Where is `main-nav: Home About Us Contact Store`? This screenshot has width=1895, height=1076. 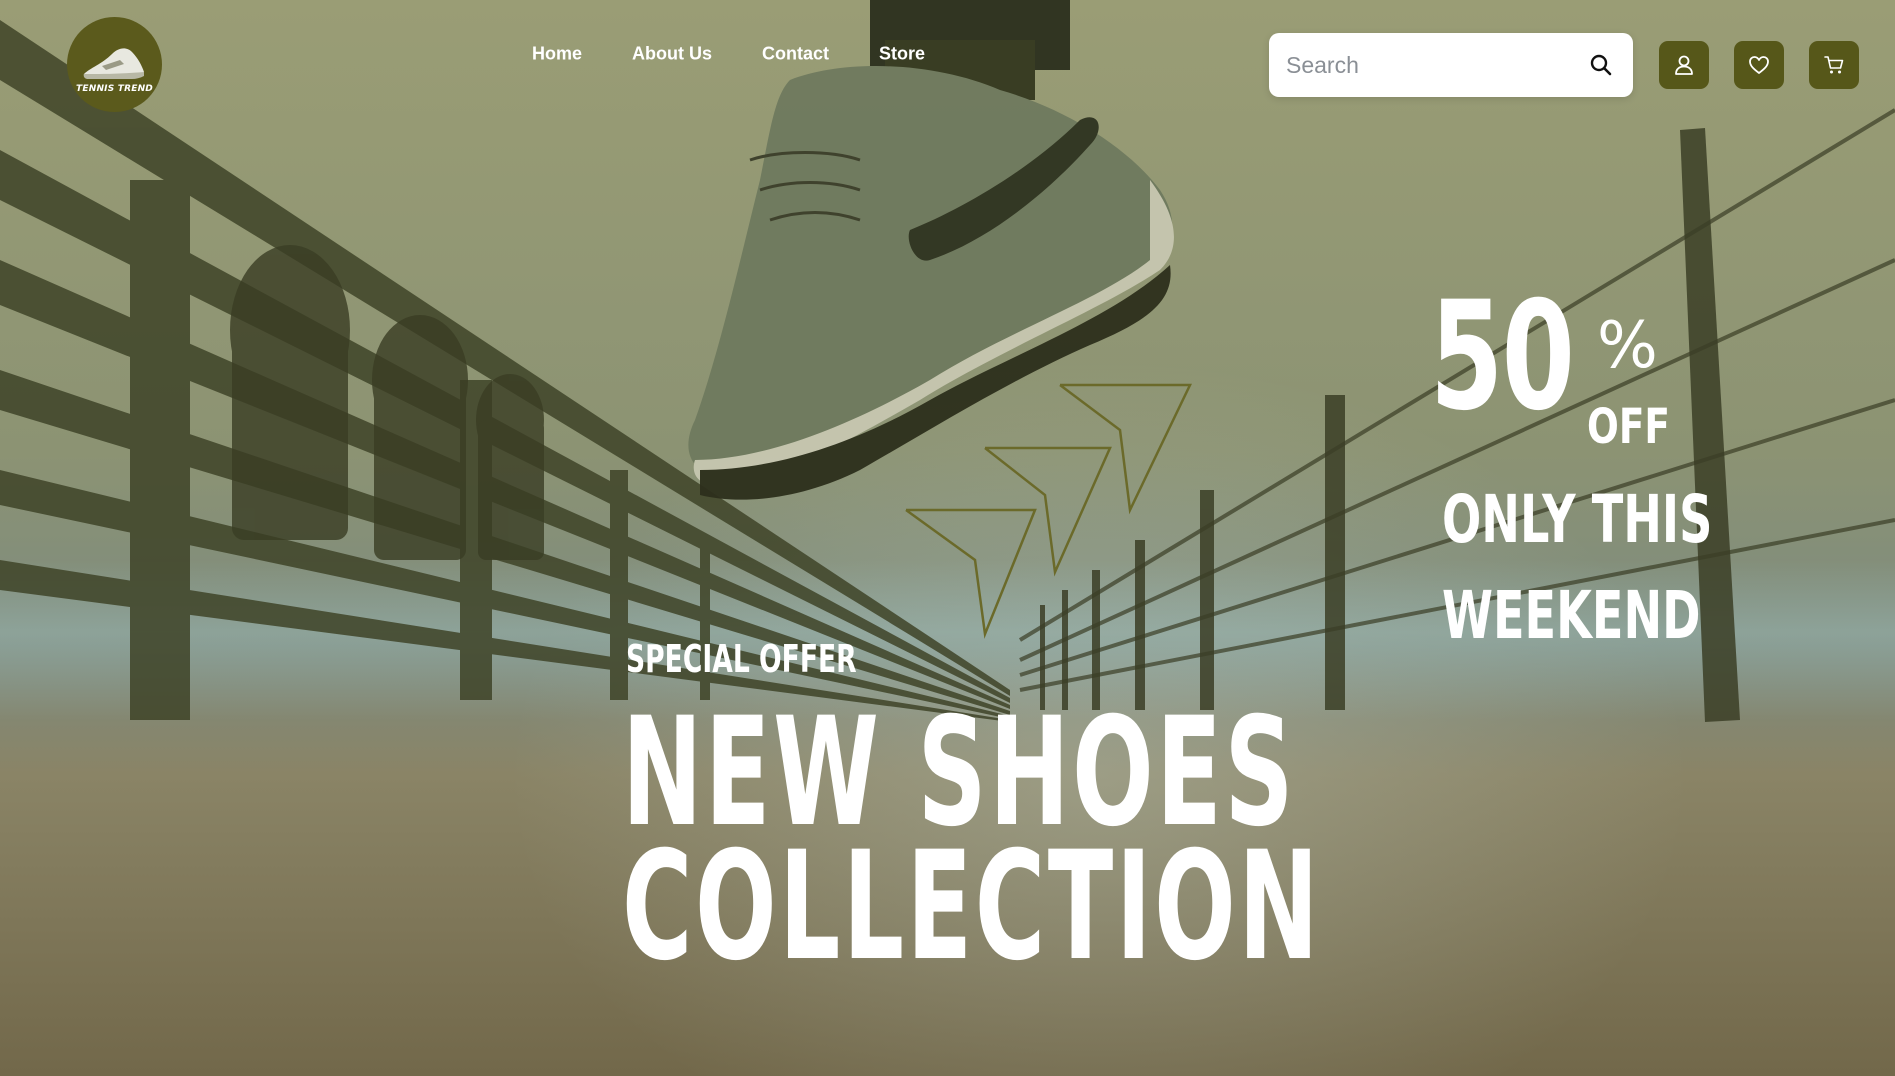
main-nav: Home About Us Contact Store is located at coordinates (728, 54).